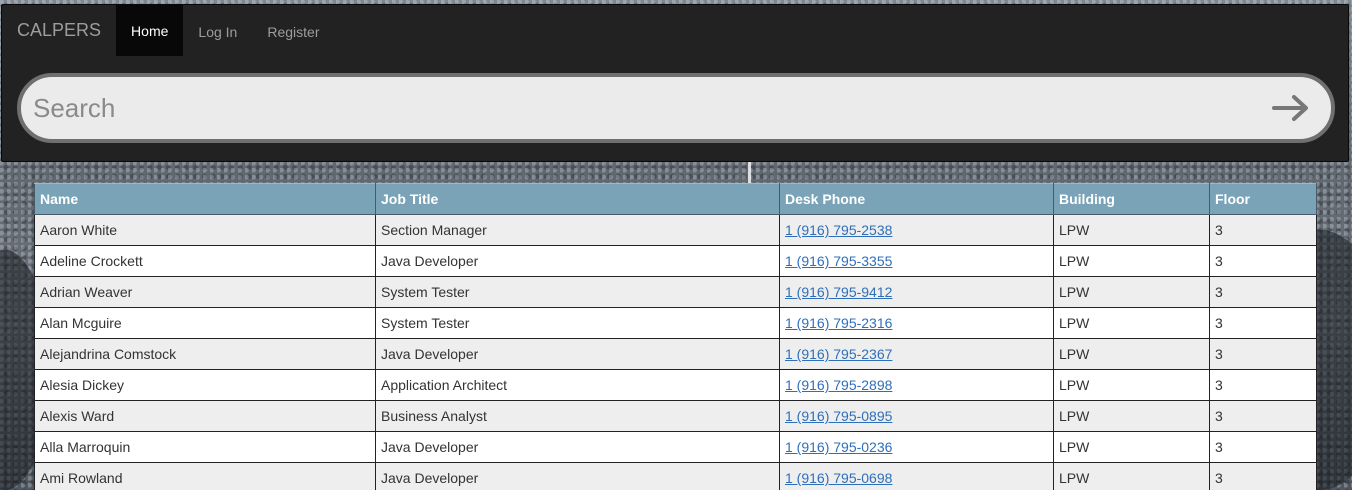  What do you see at coordinates (916, 323) in the screenshot?
I see `cell-desk-phone: 1 (916) 795-2316` at bounding box center [916, 323].